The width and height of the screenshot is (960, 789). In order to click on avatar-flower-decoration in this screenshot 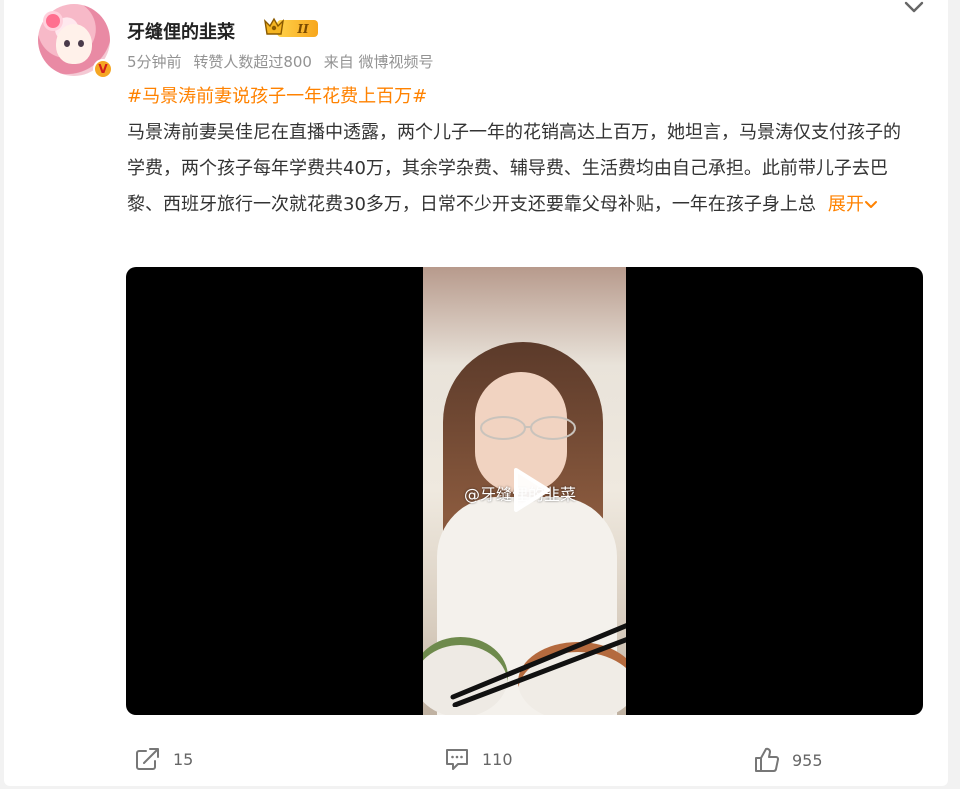, I will do `click(53, 21)`.